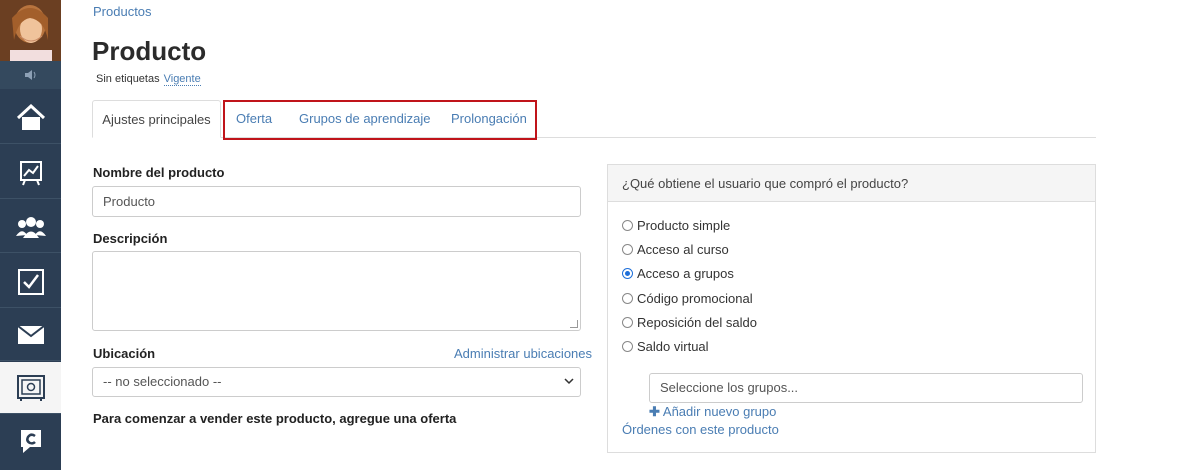 The image size is (1199, 470). I want to click on radio-promo-code, so click(627, 298).